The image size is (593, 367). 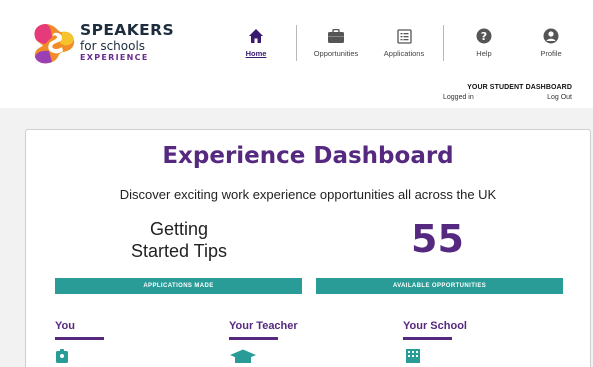 I want to click on nav-opportunities-label: Opportunities, so click(x=336, y=53).